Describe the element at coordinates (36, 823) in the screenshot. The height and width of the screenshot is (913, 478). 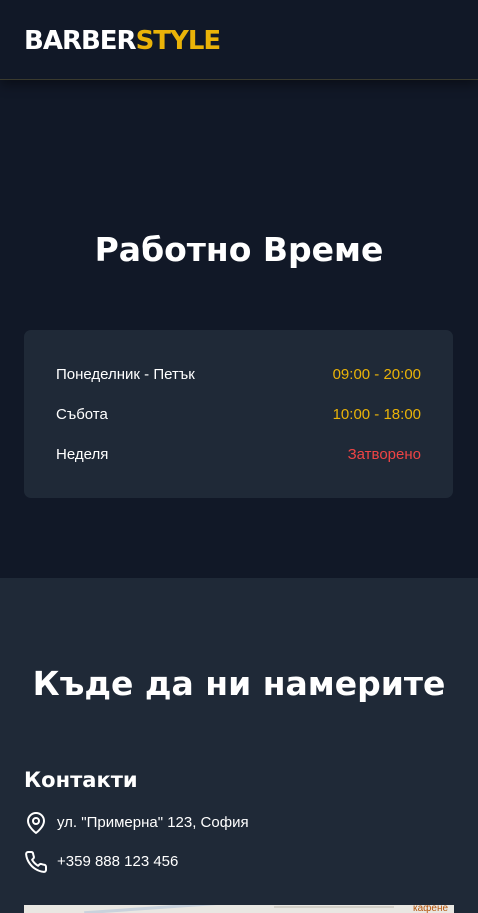
I see `map-pin-icon` at that location.